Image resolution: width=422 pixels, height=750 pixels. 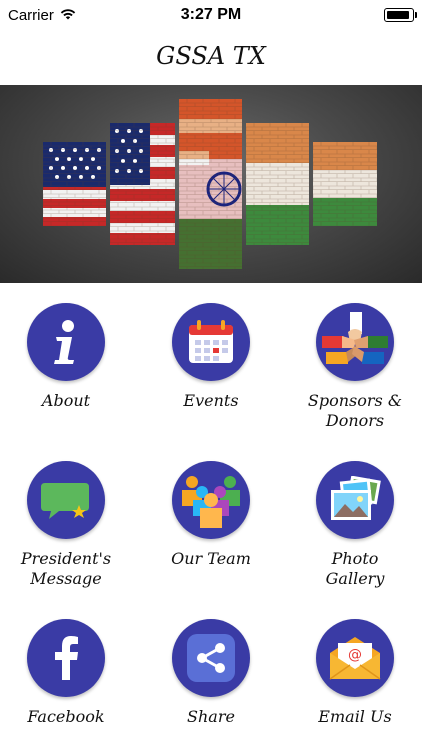 I want to click on menu-label-sponsors: Sponsors & Donors, so click(x=355, y=410).